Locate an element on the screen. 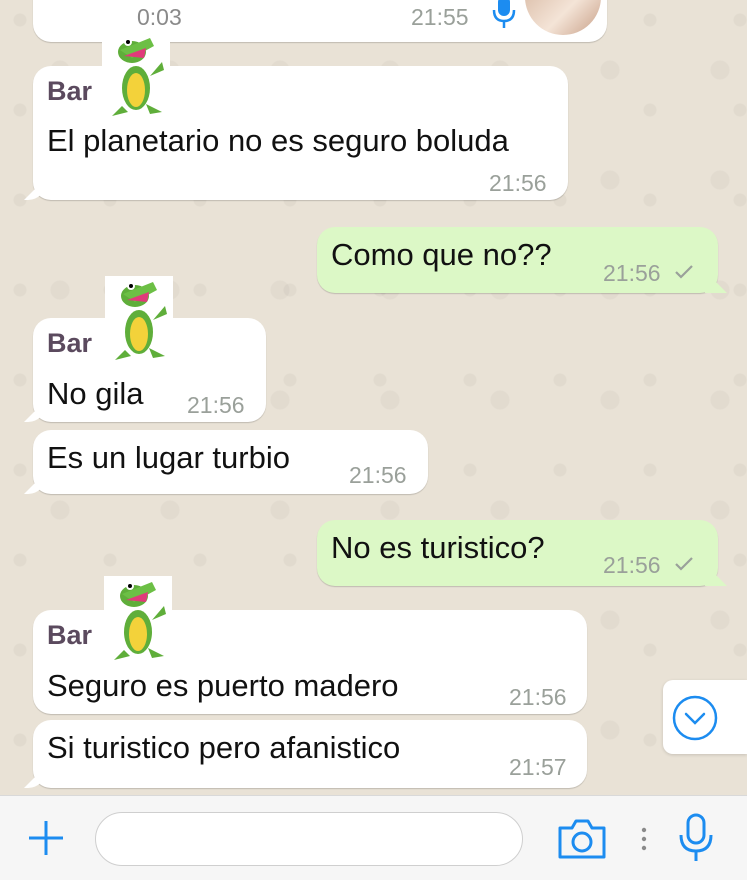 Image resolution: width=747 pixels, height=880 pixels. voice-time: 21:55 is located at coordinates (440, 17).